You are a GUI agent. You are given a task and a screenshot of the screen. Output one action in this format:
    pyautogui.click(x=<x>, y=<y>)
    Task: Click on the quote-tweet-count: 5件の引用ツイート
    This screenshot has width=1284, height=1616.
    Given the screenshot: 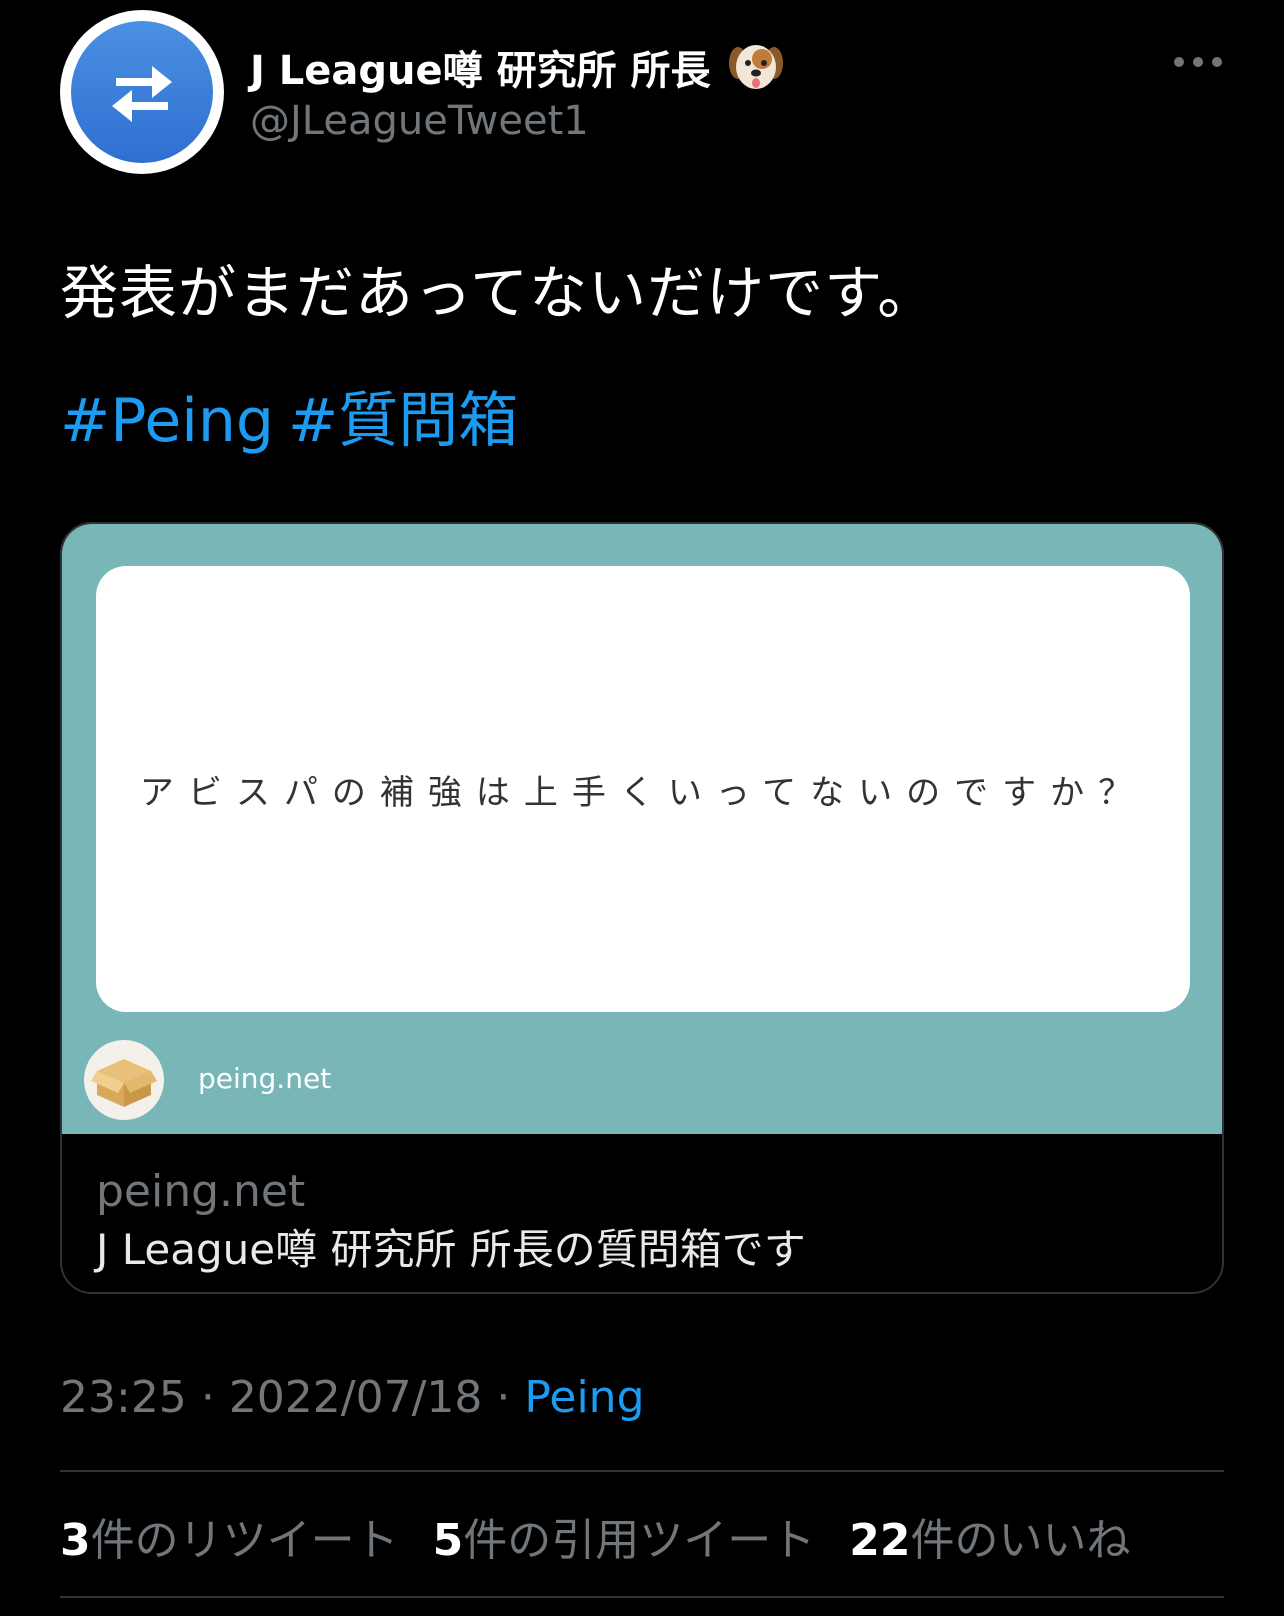 What is the action you would take?
    pyautogui.click(x=624, y=1536)
    